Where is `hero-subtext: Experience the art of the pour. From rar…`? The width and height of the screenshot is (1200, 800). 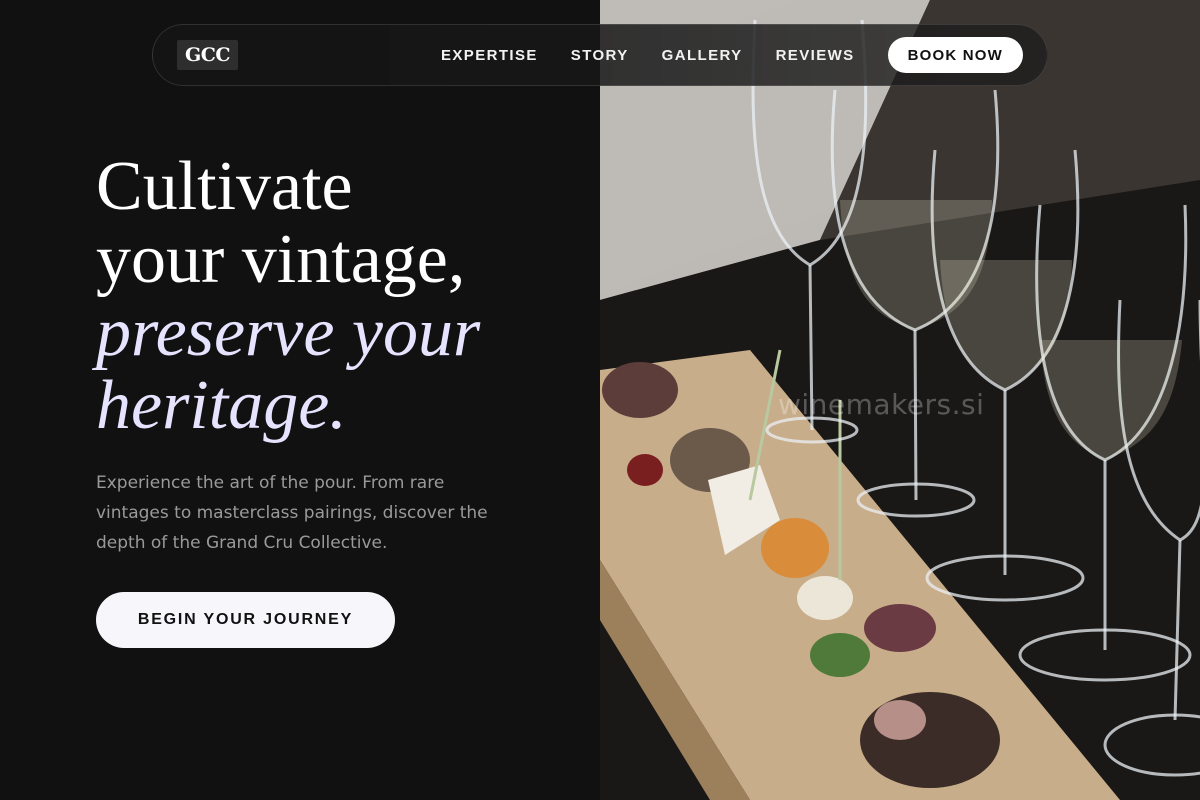
hero-subtext: Experience the art of the pour. From rar… is located at coordinates (292, 513).